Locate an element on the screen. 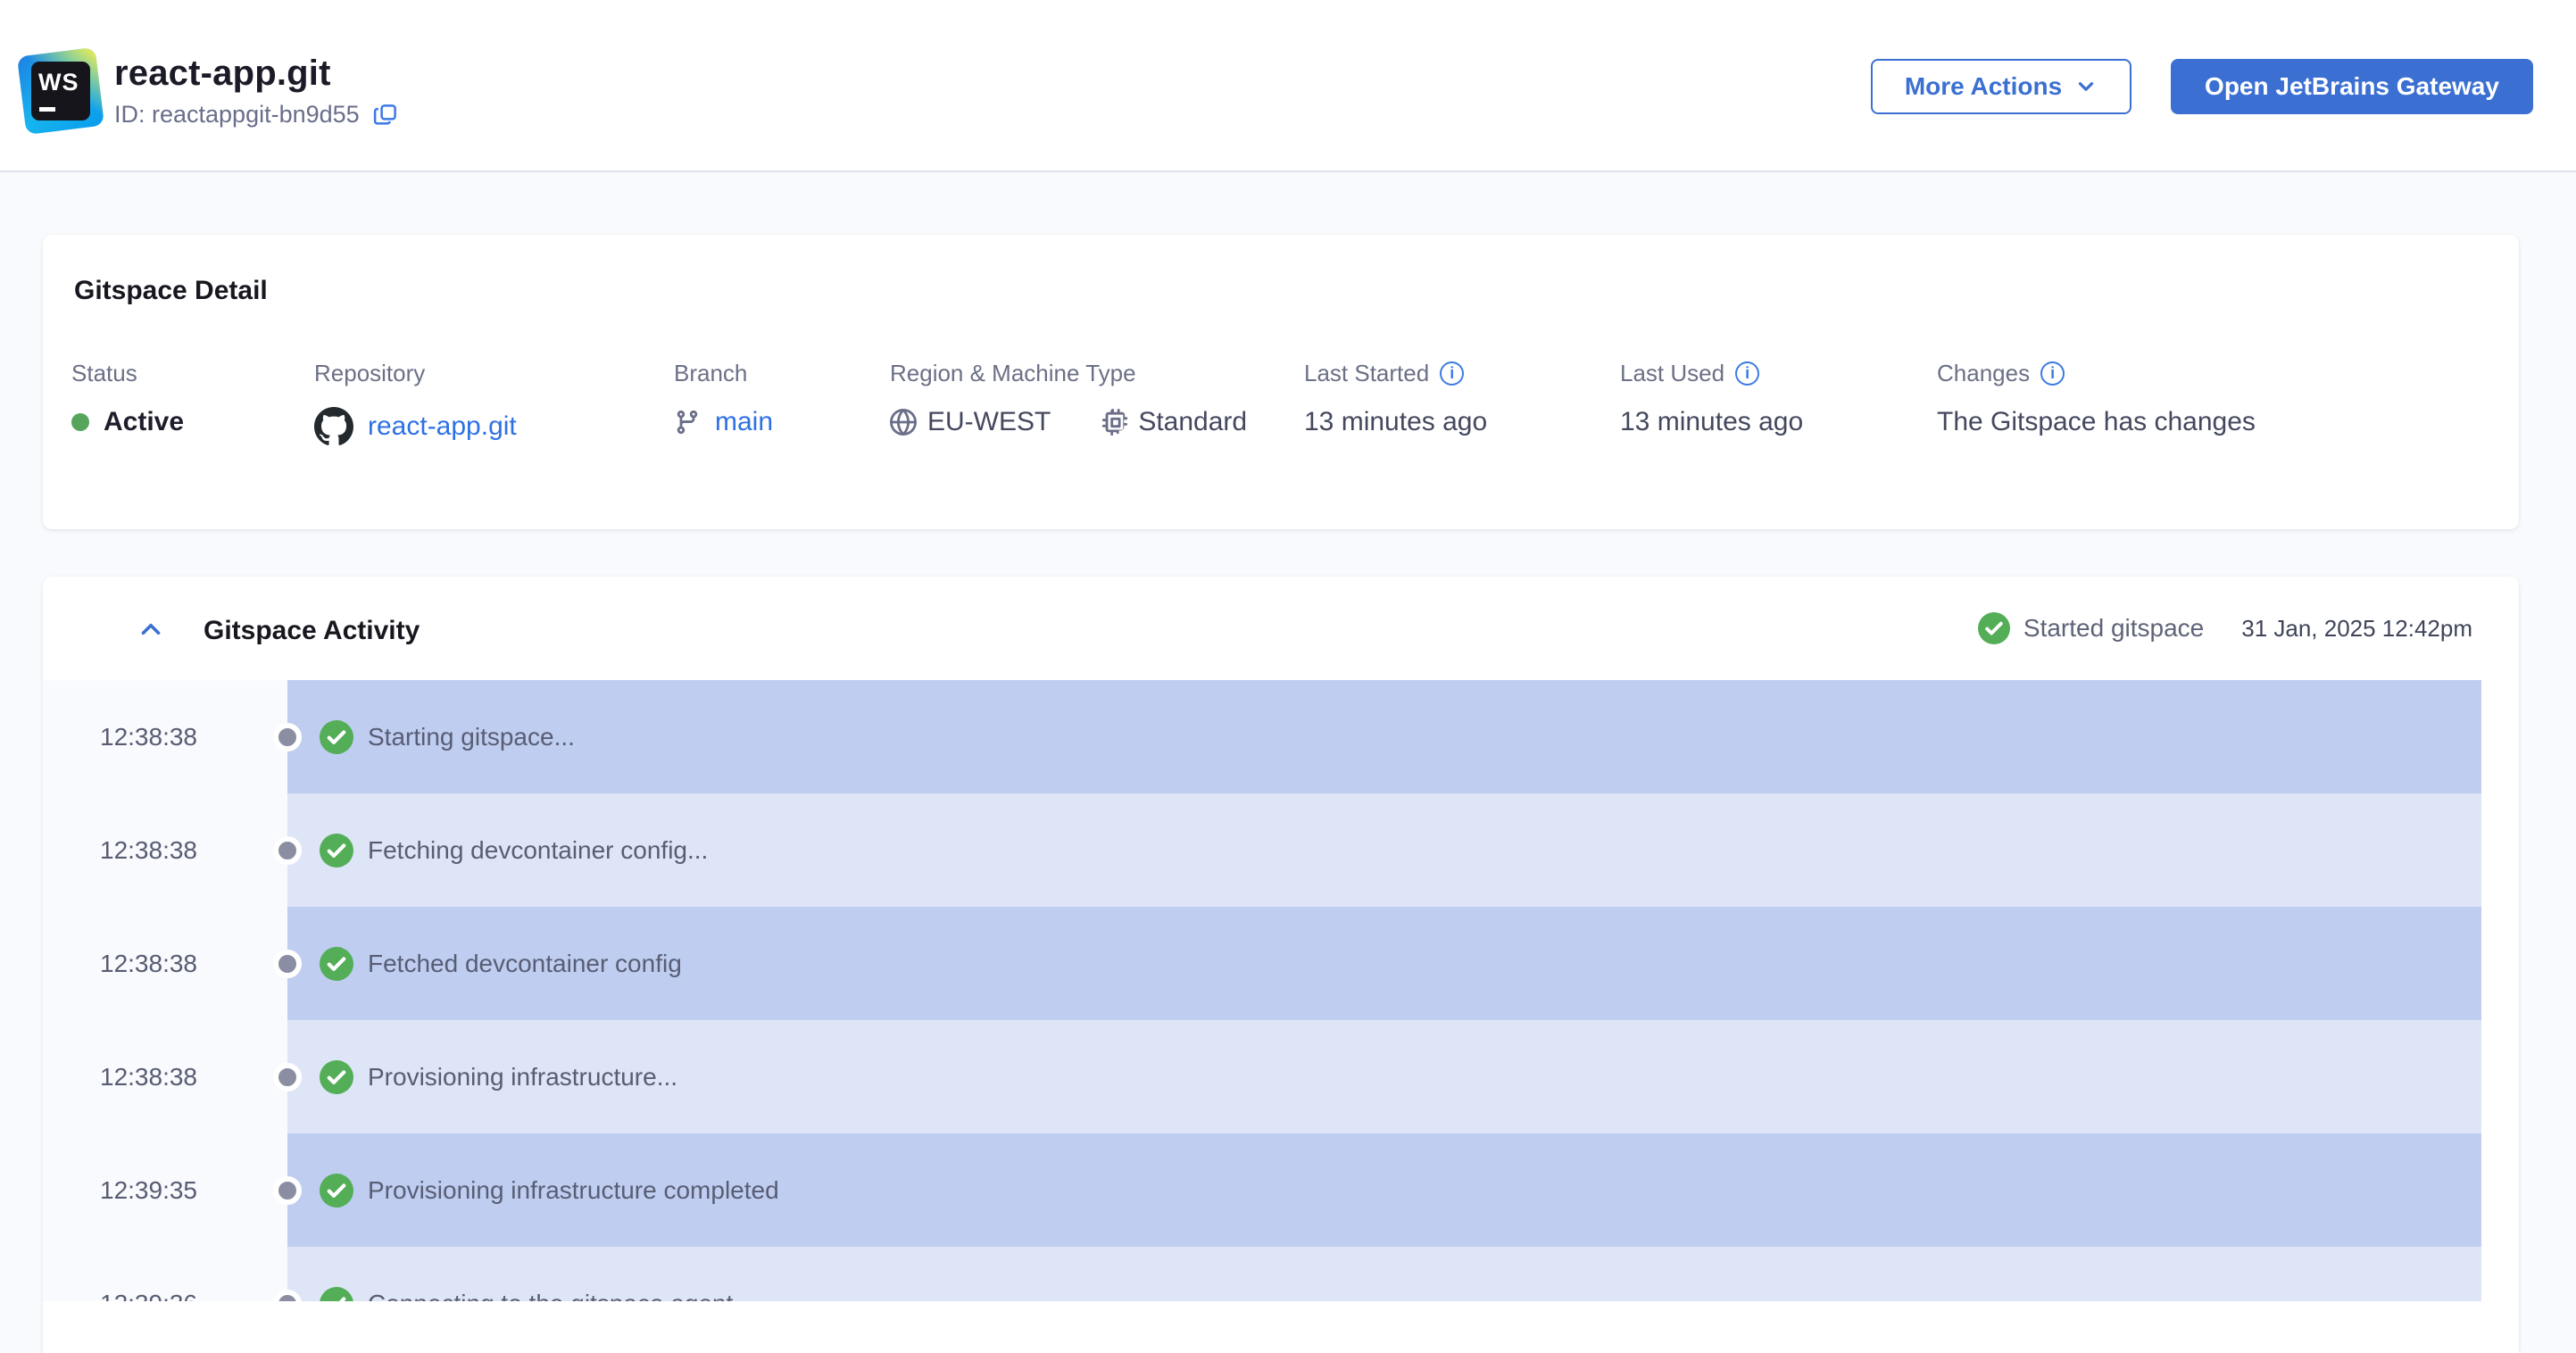  status-value: Active is located at coordinates (144, 421).